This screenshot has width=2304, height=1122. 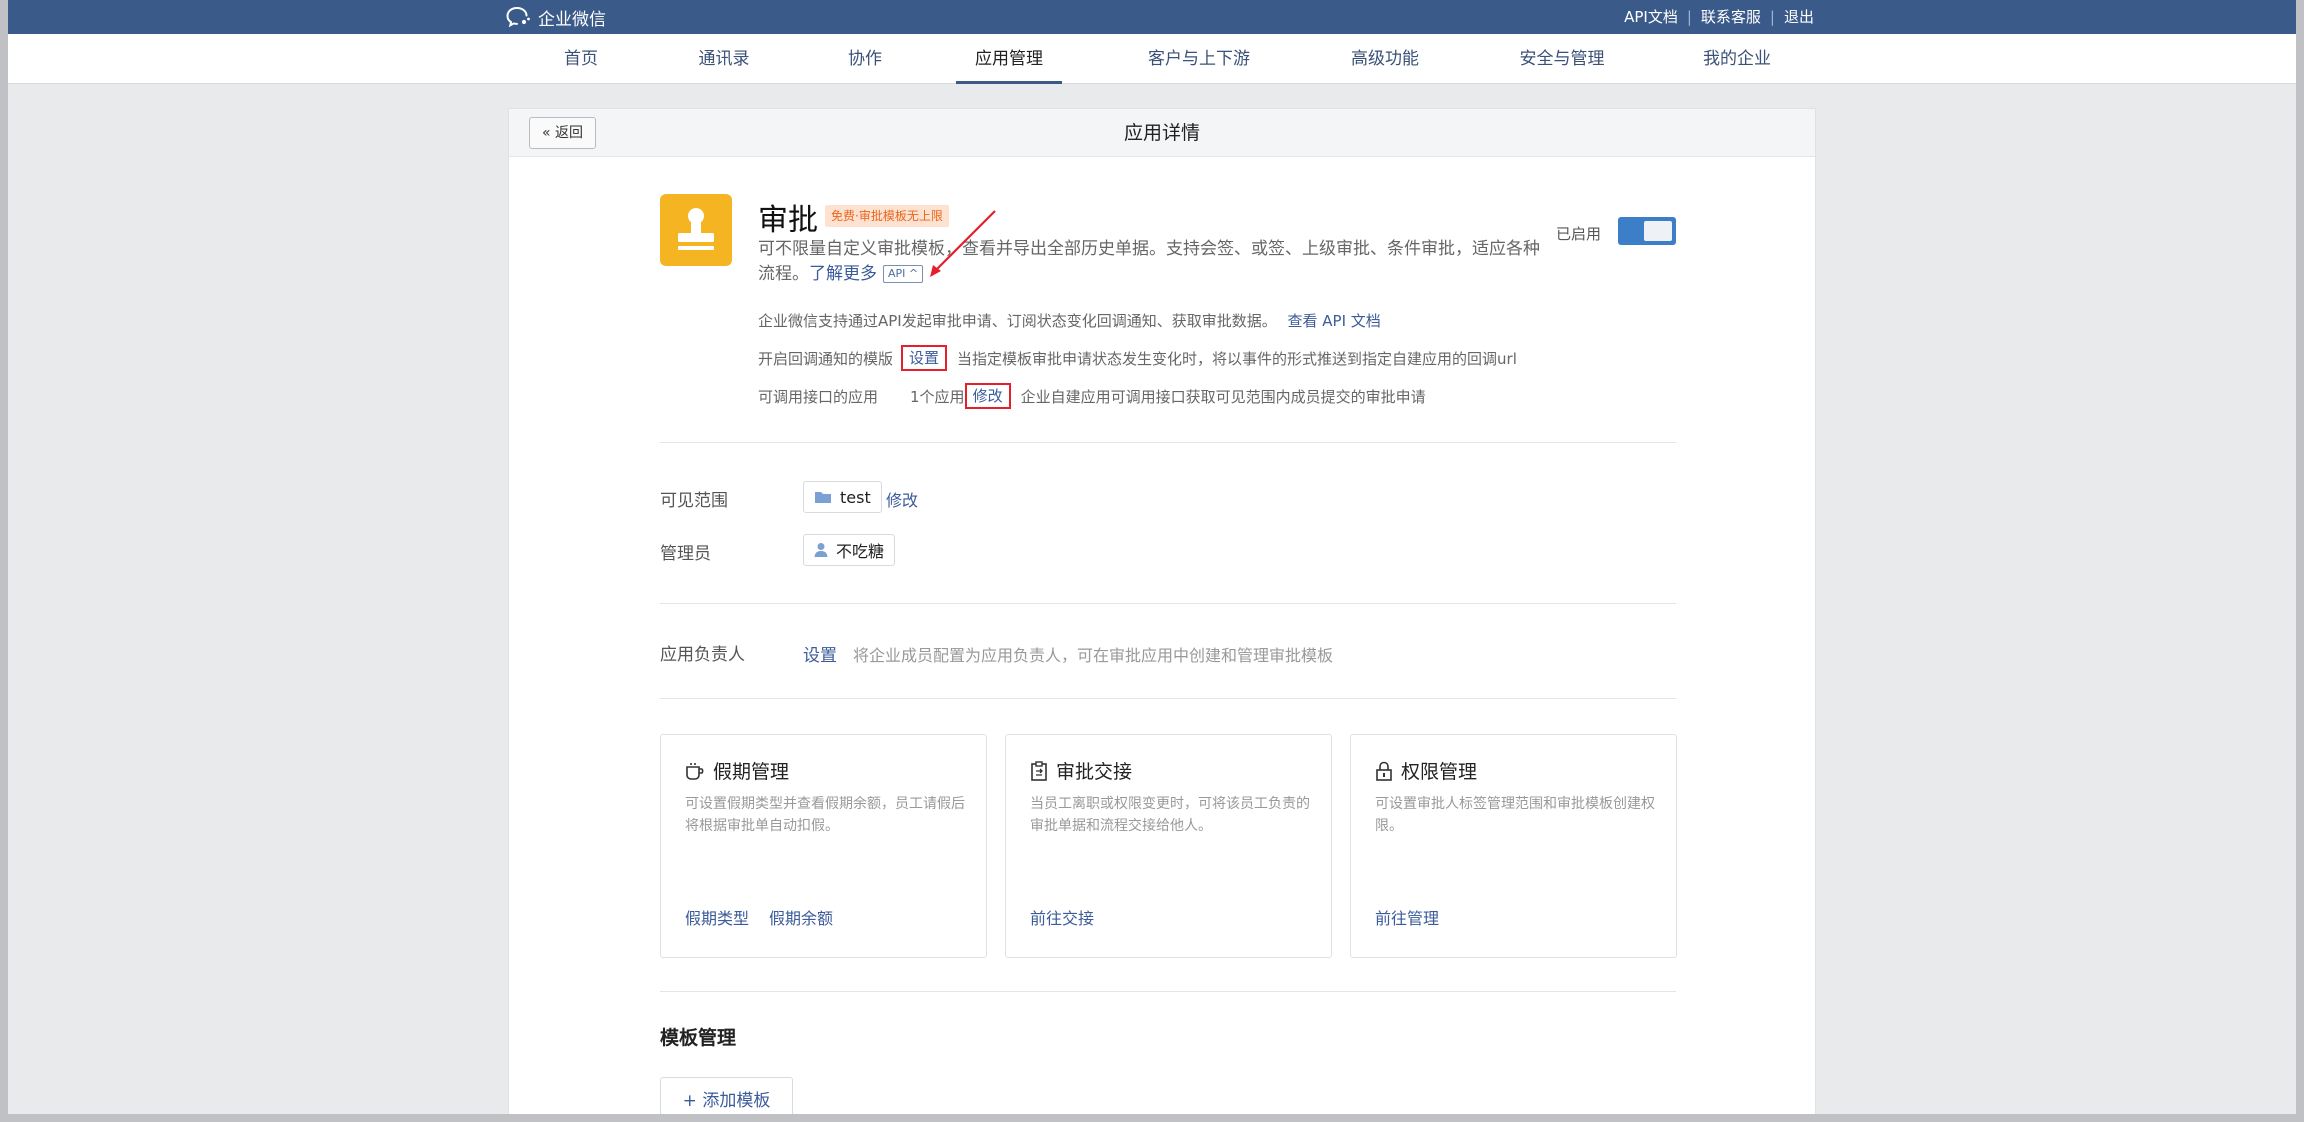 I want to click on owner-desc: 将企业成员配置为应用负责人，可在审批应用中创建和管理审批模板, so click(x=1093, y=655).